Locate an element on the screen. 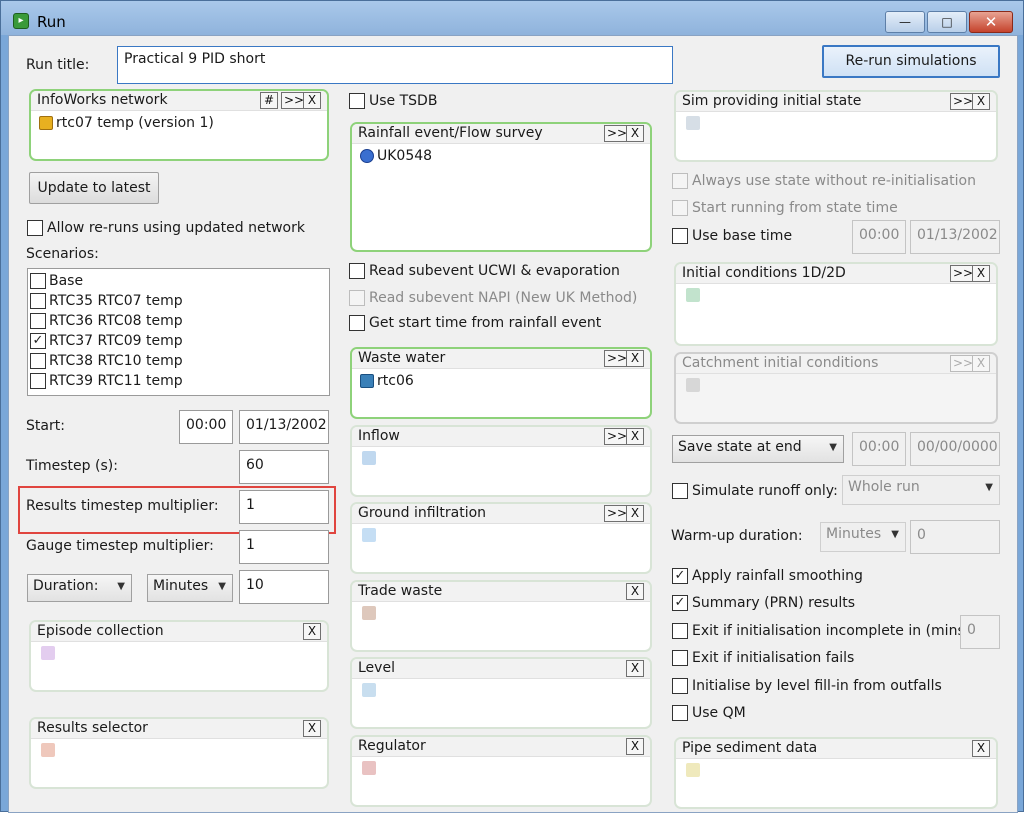 Image resolution: width=1024 pixels, height=813 pixels. waste-water-item: rtc06 is located at coordinates (387, 381).